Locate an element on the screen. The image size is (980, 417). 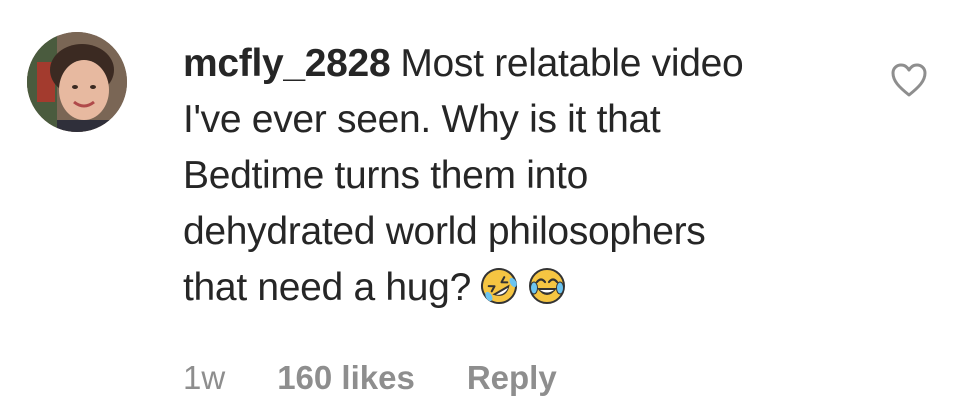
comment-text-line-4: dehydrated world philosophers is located at coordinates (444, 231).